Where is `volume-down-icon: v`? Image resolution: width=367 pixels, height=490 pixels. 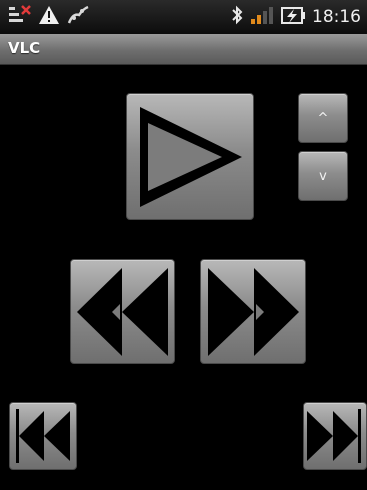
volume-down-icon: v is located at coordinates (323, 176).